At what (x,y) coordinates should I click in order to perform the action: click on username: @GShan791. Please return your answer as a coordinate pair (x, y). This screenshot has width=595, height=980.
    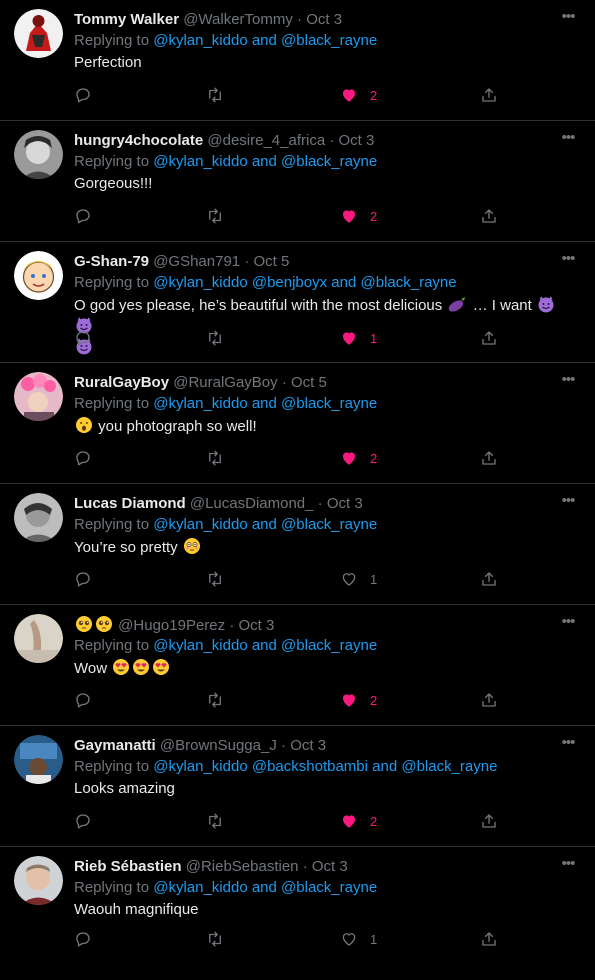
    Looking at the image, I should click on (196, 261).